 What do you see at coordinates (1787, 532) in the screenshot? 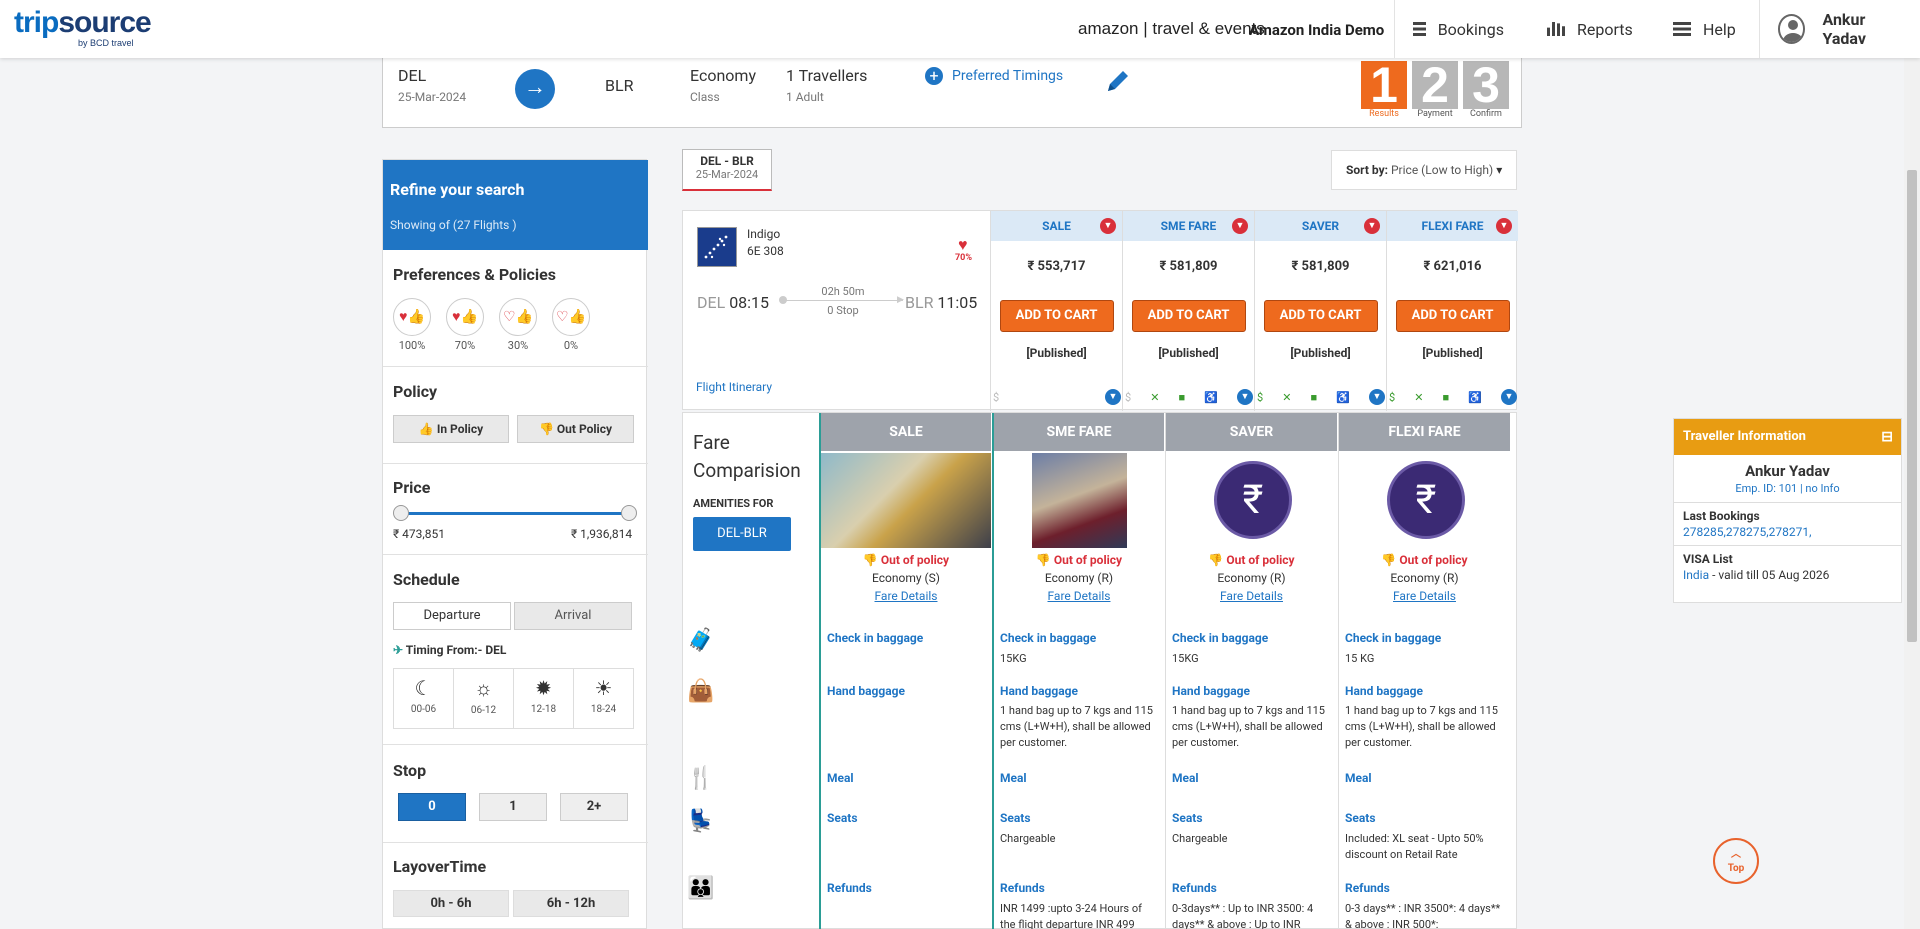
I see `last-bookings-links: 278285,278275,278271,` at bounding box center [1787, 532].